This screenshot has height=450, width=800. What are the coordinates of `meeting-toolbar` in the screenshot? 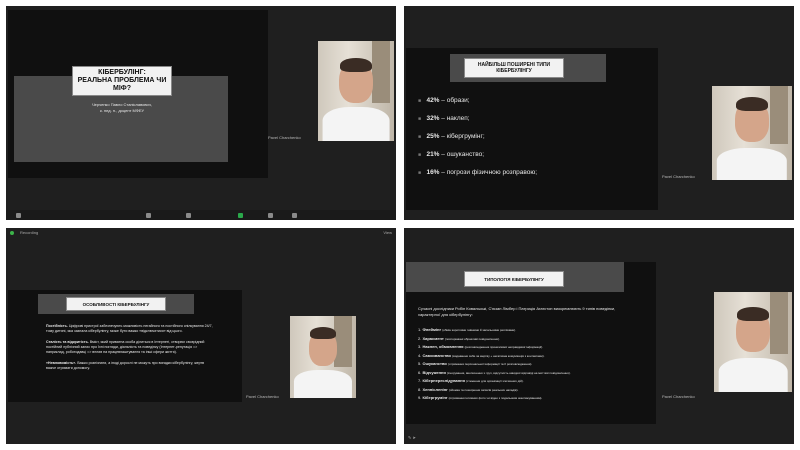 It's located at (201, 215).